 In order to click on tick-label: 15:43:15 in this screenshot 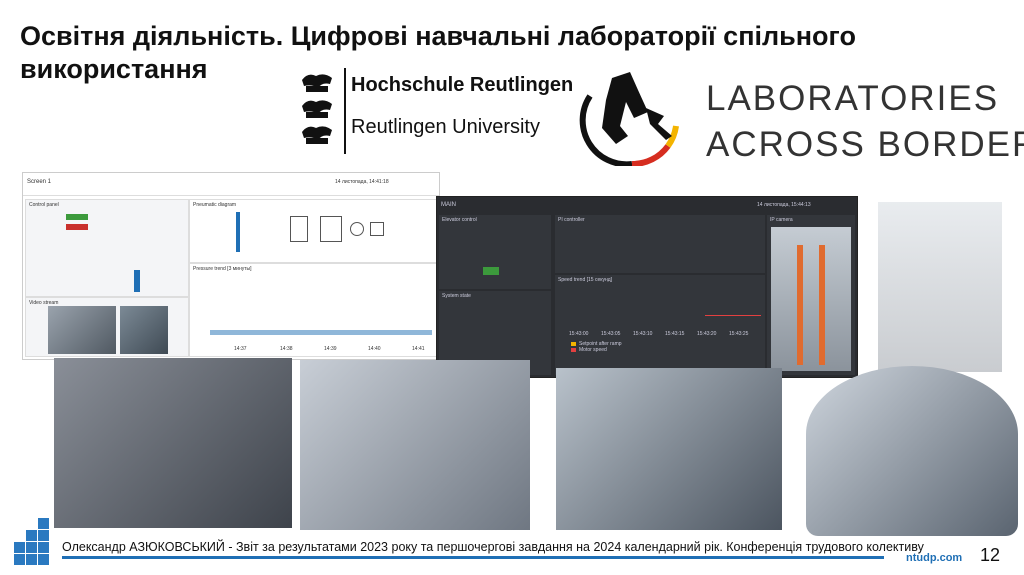, I will do `click(675, 334)`.